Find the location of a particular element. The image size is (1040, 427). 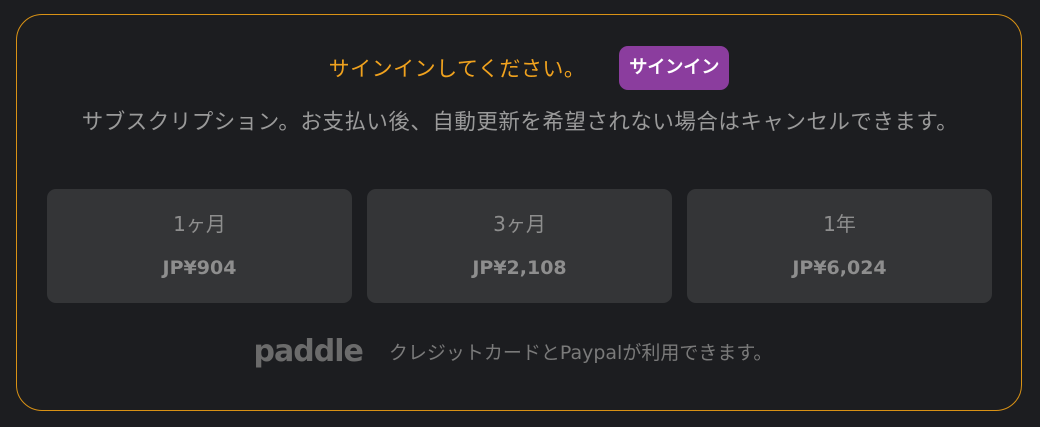

plan-duration: 1ヶ月 is located at coordinates (199, 224).